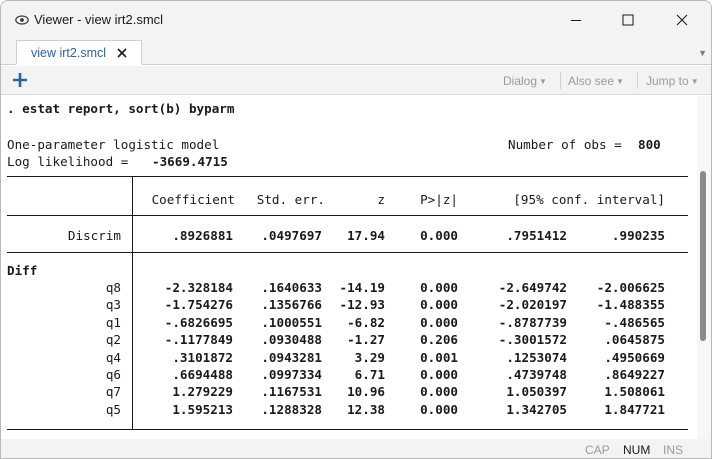 The image size is (712, 459). I want to click on row-label: q8, so click(113, 287).